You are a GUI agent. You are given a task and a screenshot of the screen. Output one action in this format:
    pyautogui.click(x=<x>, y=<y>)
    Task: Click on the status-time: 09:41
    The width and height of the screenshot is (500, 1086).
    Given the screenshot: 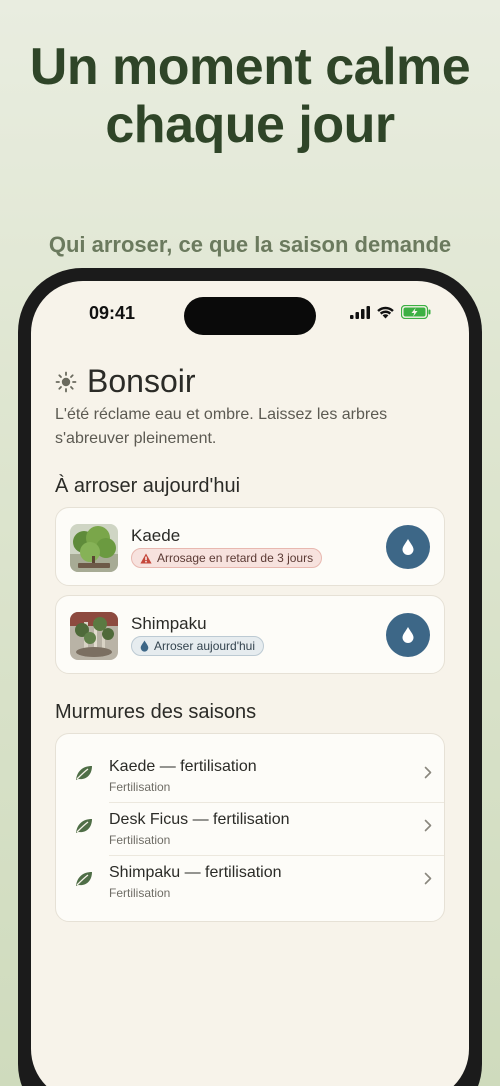 What is the action you would take?
    pyautogui.click(x=112, y=313)
    